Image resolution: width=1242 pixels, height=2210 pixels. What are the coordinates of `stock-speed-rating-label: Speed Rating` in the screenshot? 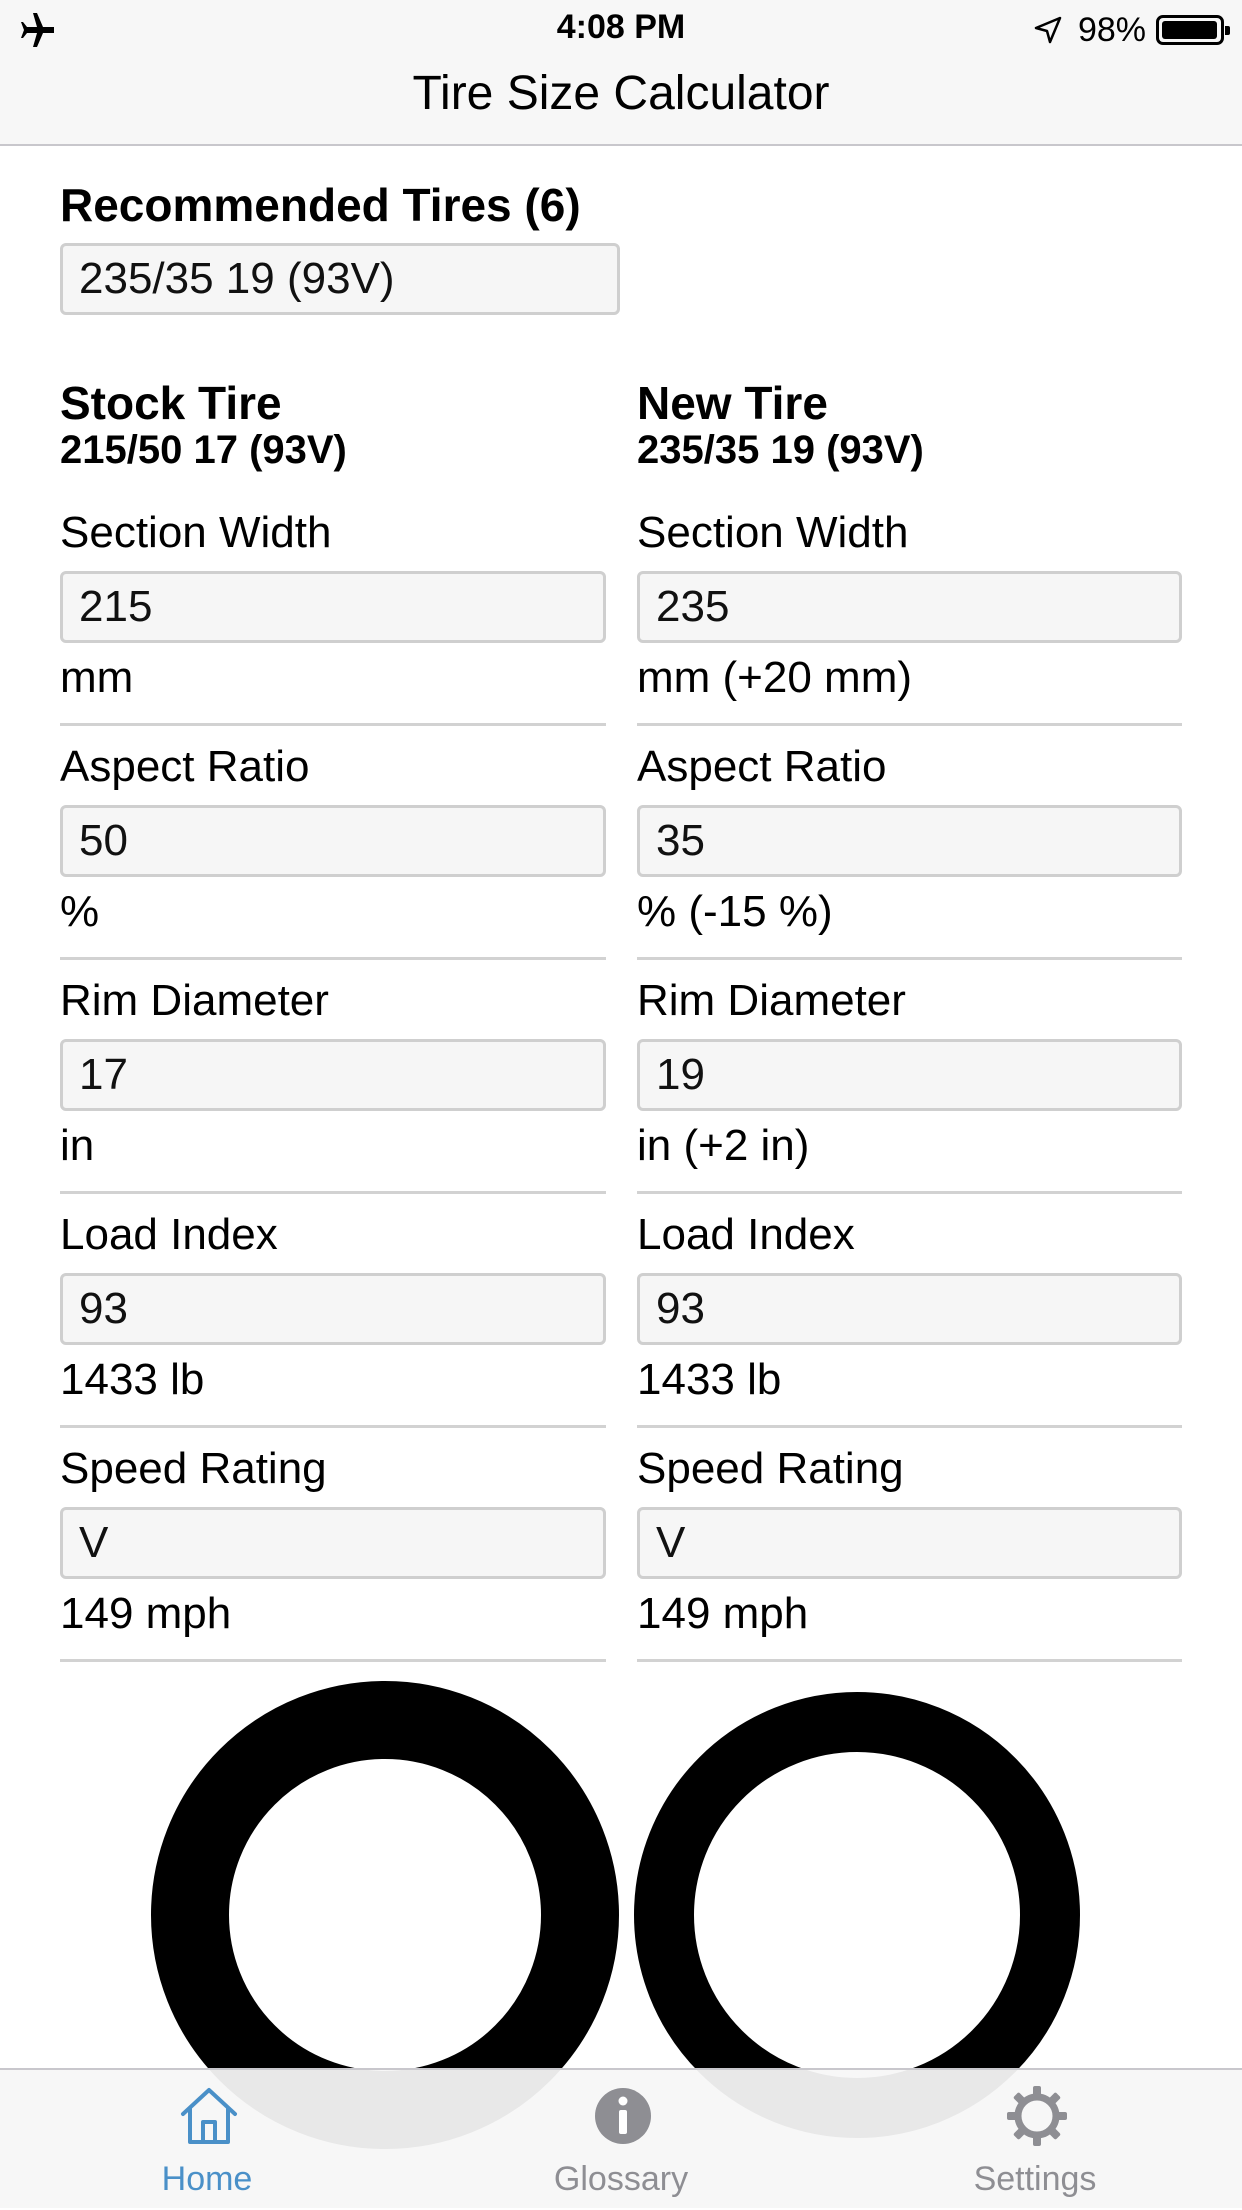 It's located at (193, 1468).